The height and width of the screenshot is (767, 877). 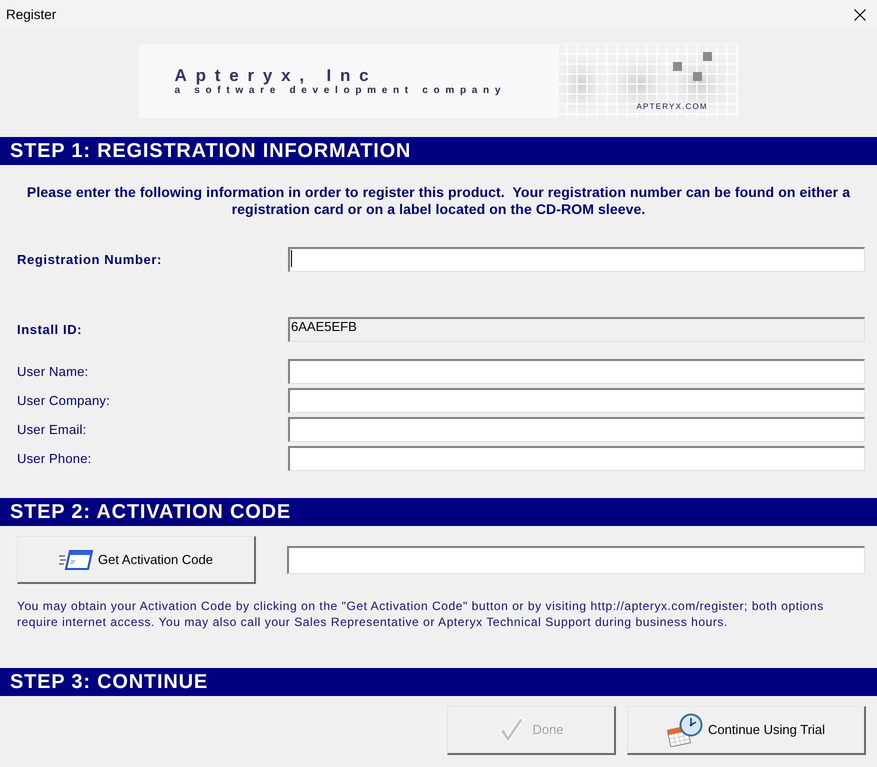 I want to click on field-label: Install ID:, so click(x=50, y=330).